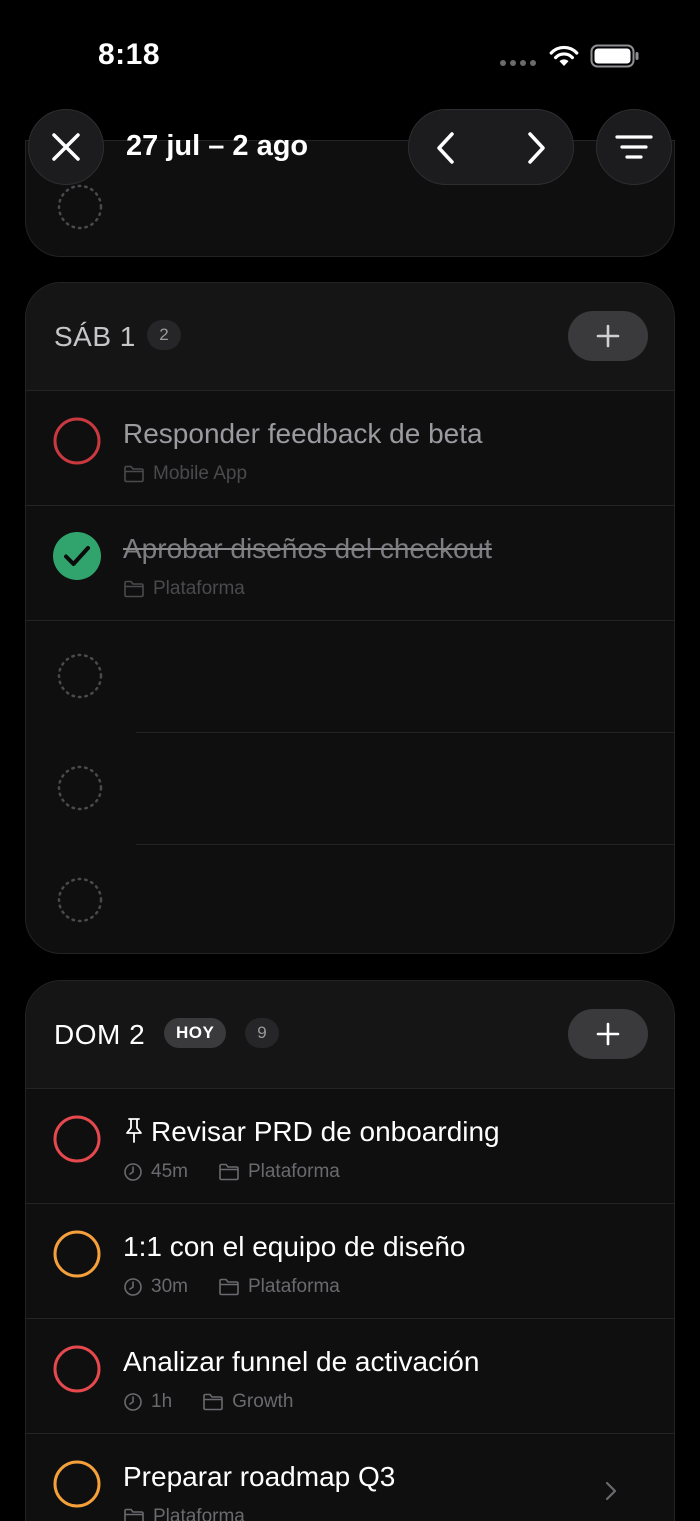  I want to click on previous-day-card, so click(350, 198).